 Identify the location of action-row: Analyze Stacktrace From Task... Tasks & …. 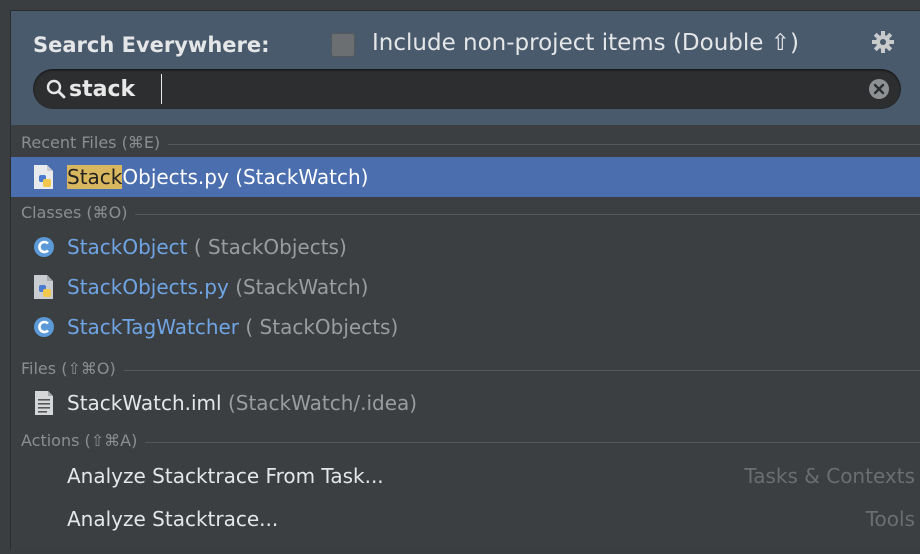
(465, 476).